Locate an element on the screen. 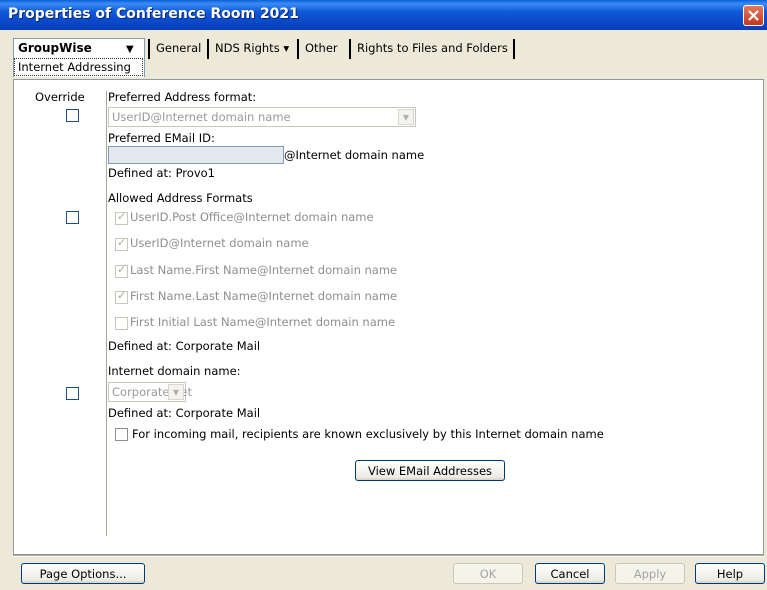 The height and width of the screenshot is (590, 767). override-checkbox-address-format is located at coordinates (72, 115).